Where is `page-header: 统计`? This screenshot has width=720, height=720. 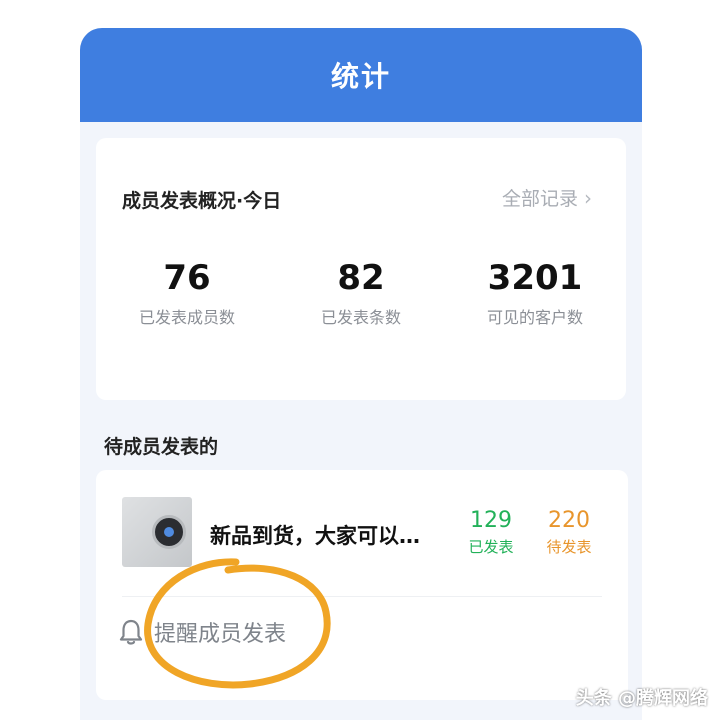
page-header: 统计 is located at coordinates (361, 75).